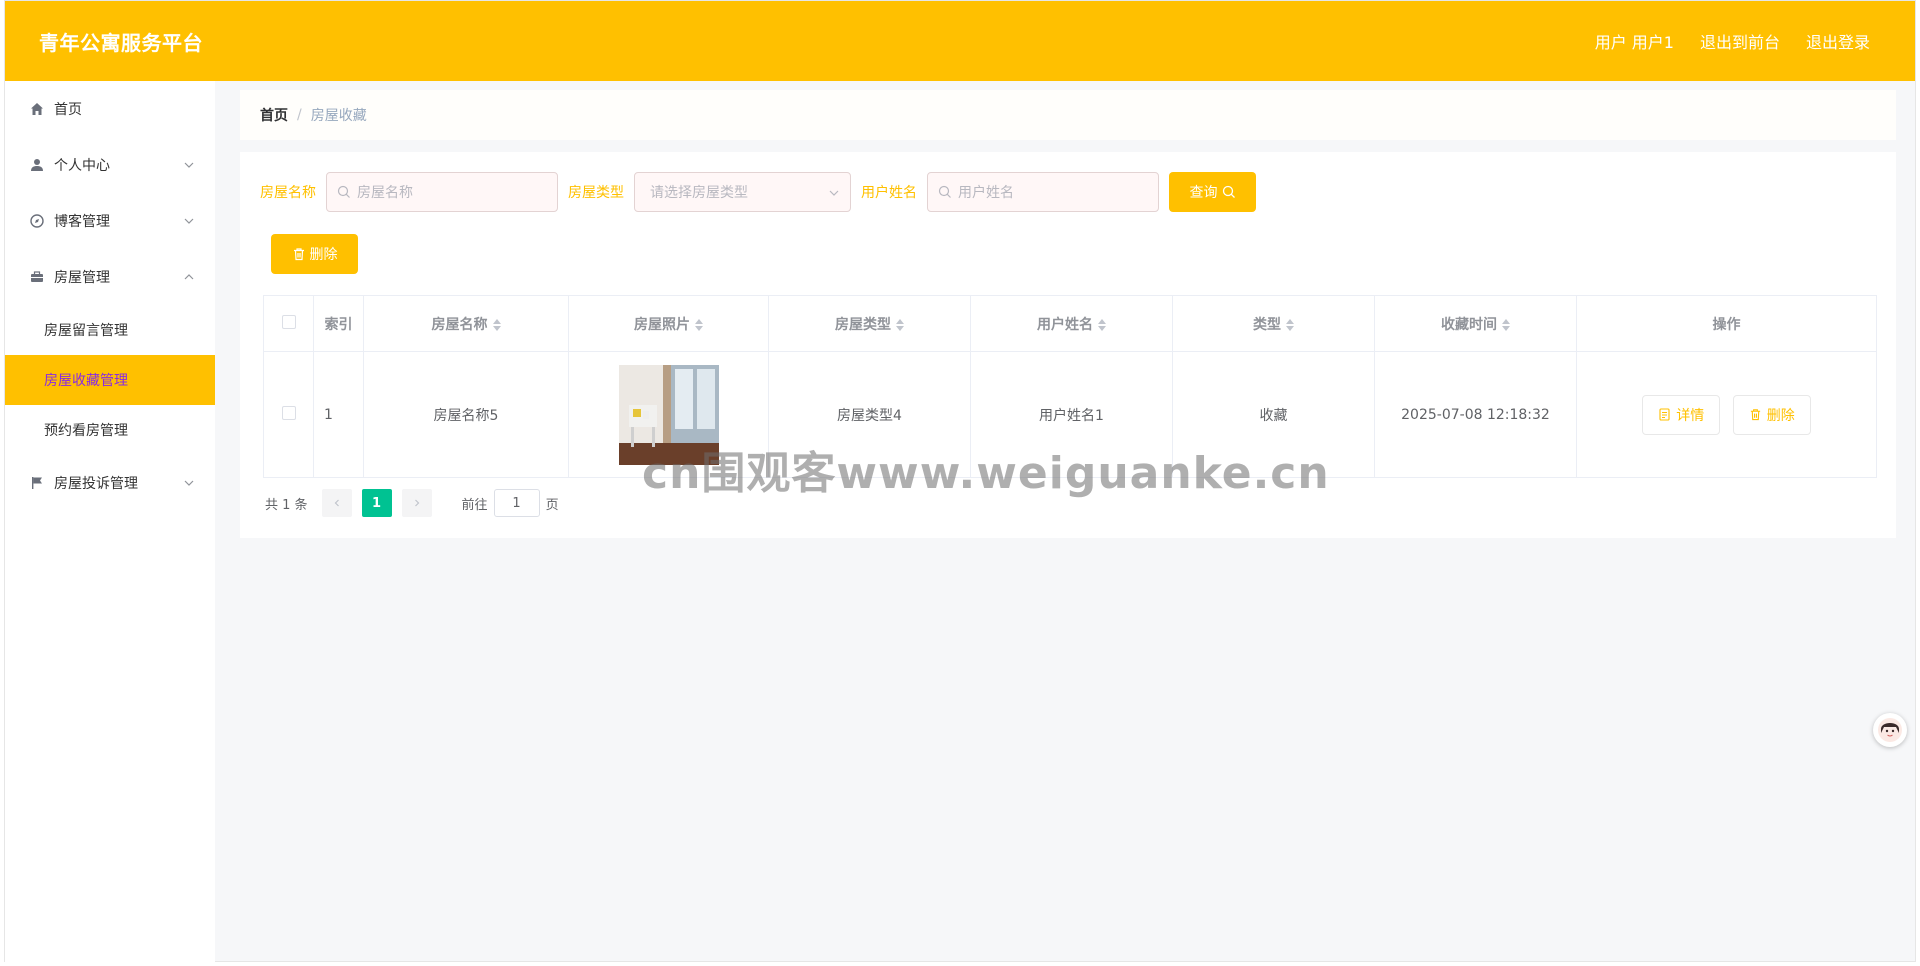 The image size is (1920, 966). Describe the element at coordinates (286, 505) in the screenshot. I see `pagination-total: 共 1 条` at that location.